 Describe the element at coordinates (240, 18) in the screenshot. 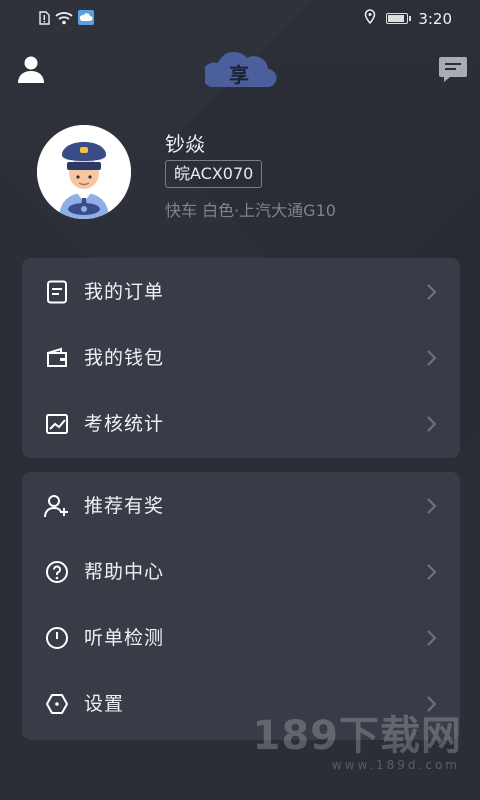

I see `status-bar: 3:20` at that location.